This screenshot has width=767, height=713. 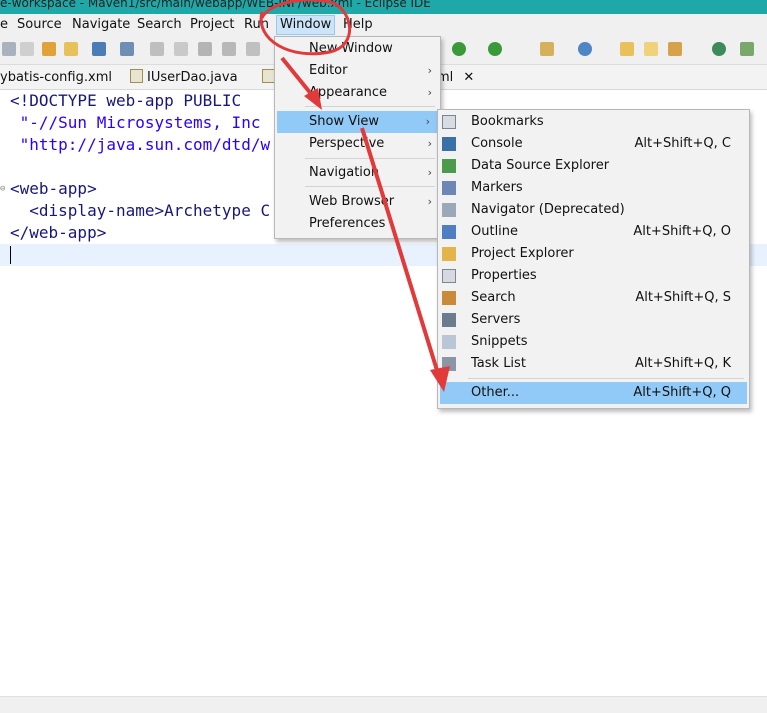 I want to click on menu-item-new-window: New Window, so click(x=357, y=49).